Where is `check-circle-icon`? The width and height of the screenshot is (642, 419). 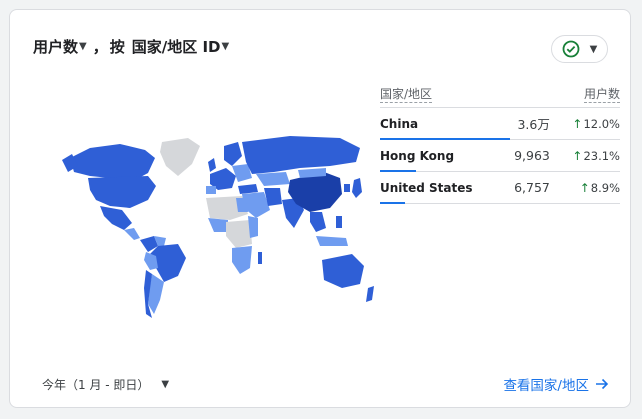
check-circle-icon is located at coordinates (571, 49).